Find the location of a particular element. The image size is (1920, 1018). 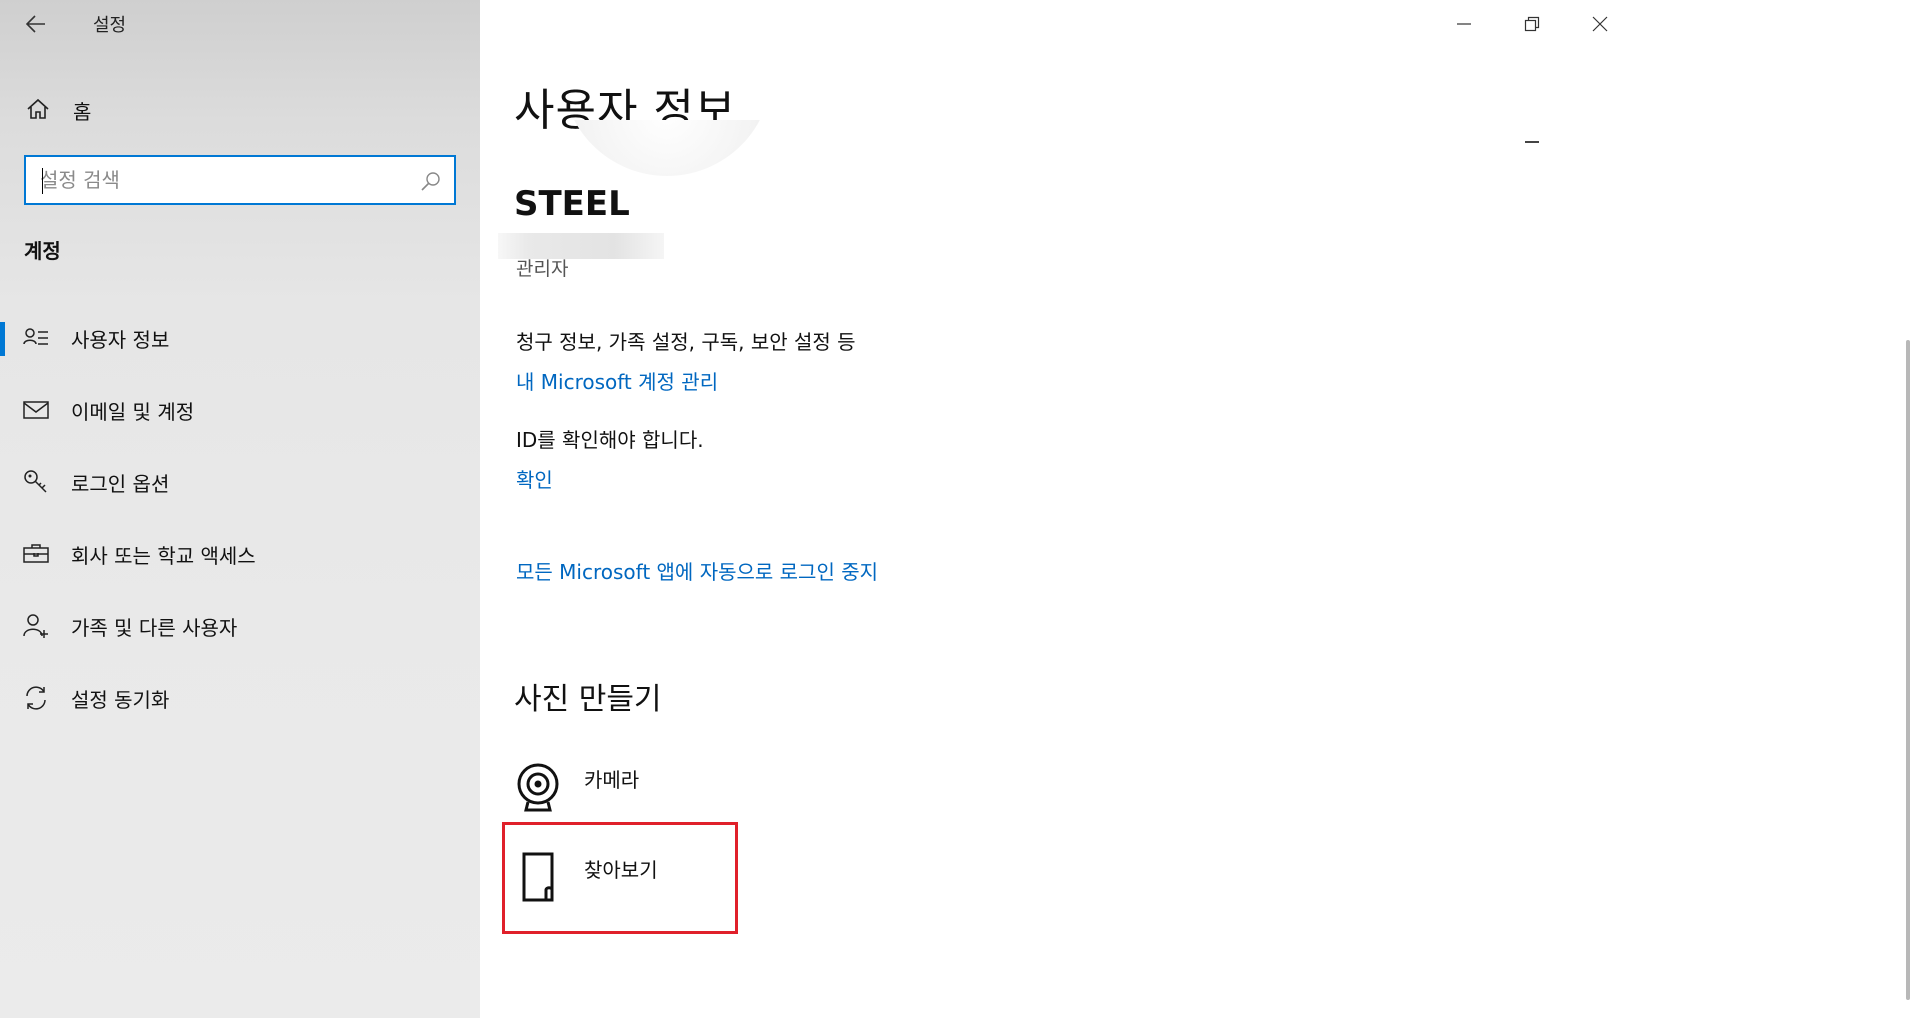

avatar is located at coordinates (667, 148).